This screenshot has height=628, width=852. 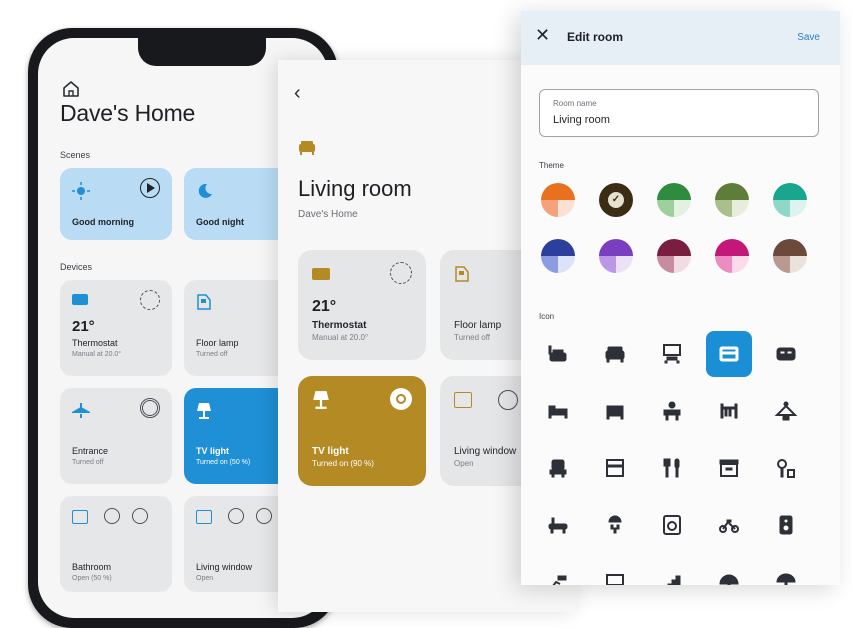 What do you see at coordinates (71, 89) in the screenshot?
I see `home-icon` at bounding box center [71, 89].